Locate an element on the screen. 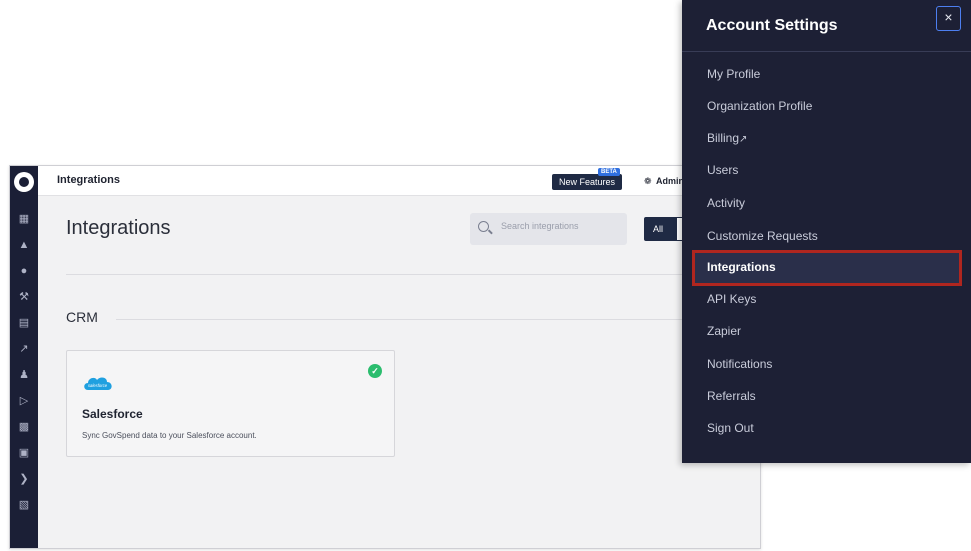 This screenshot has height=551, width=971. calendar-icon: ▩ is located at coordinates (24, 427).